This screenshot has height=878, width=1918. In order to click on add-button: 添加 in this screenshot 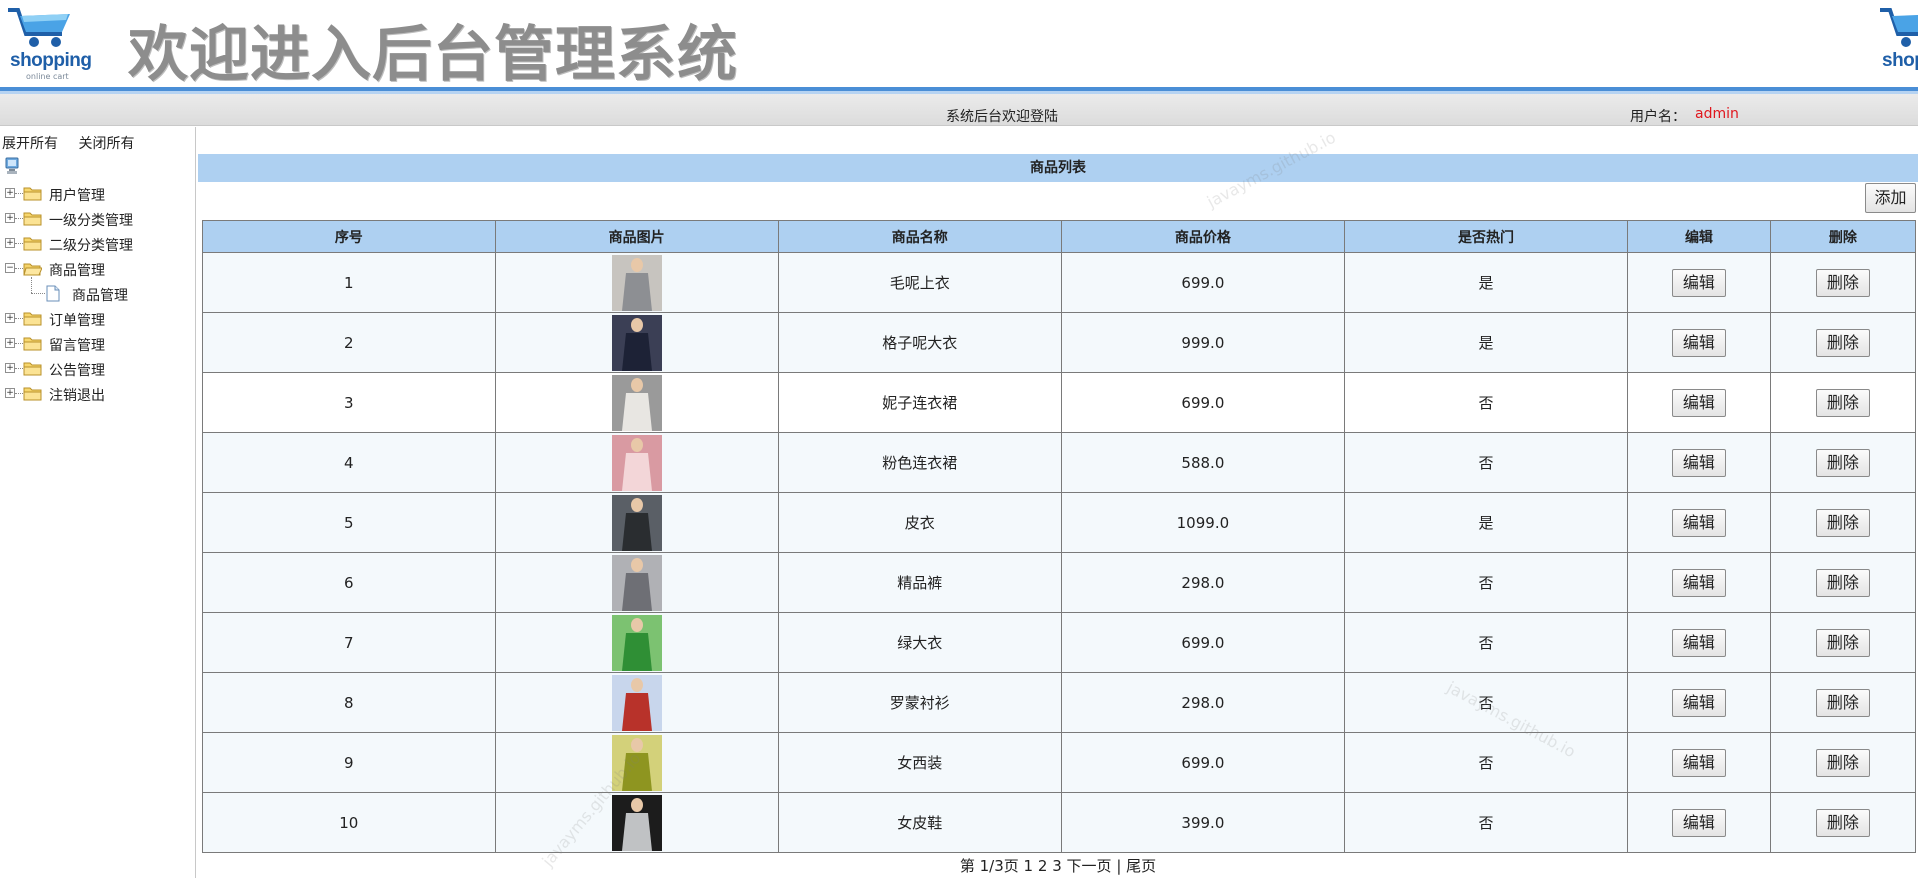, I will do `click(1890, 198)`.